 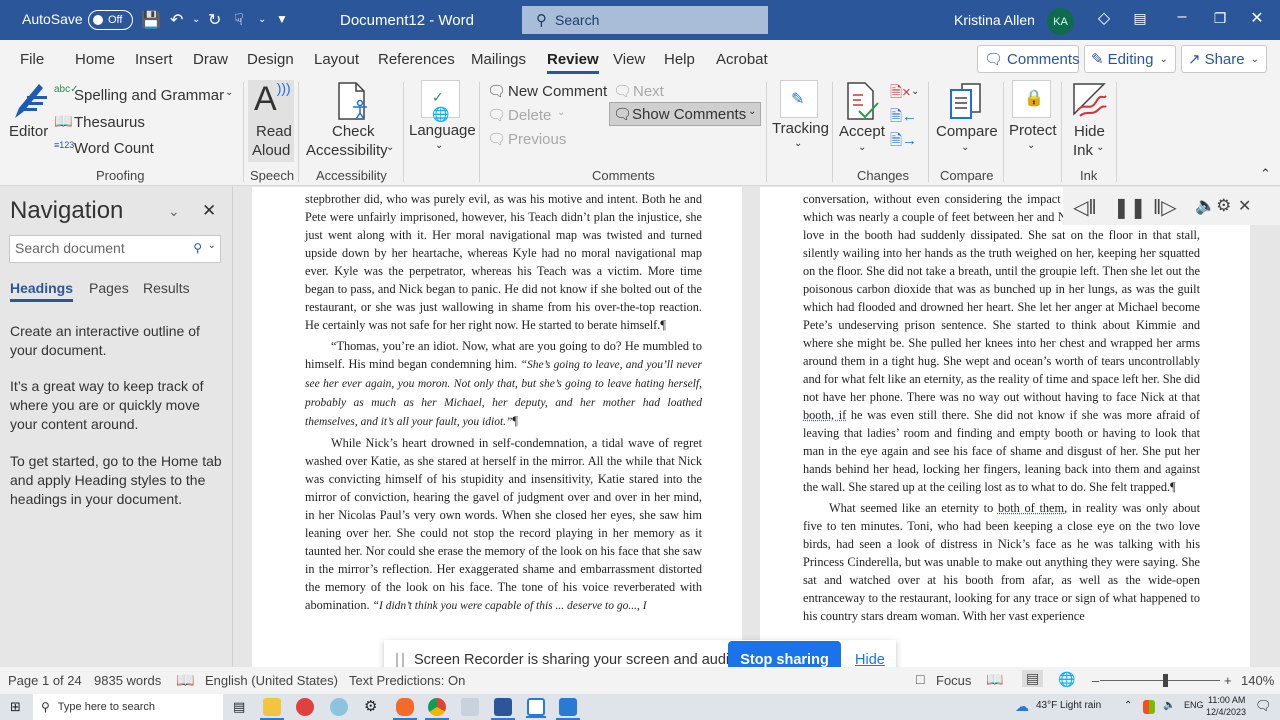 I want to click on editing-button: ✎ Editing ⌄, so click(x=1130, y=59).